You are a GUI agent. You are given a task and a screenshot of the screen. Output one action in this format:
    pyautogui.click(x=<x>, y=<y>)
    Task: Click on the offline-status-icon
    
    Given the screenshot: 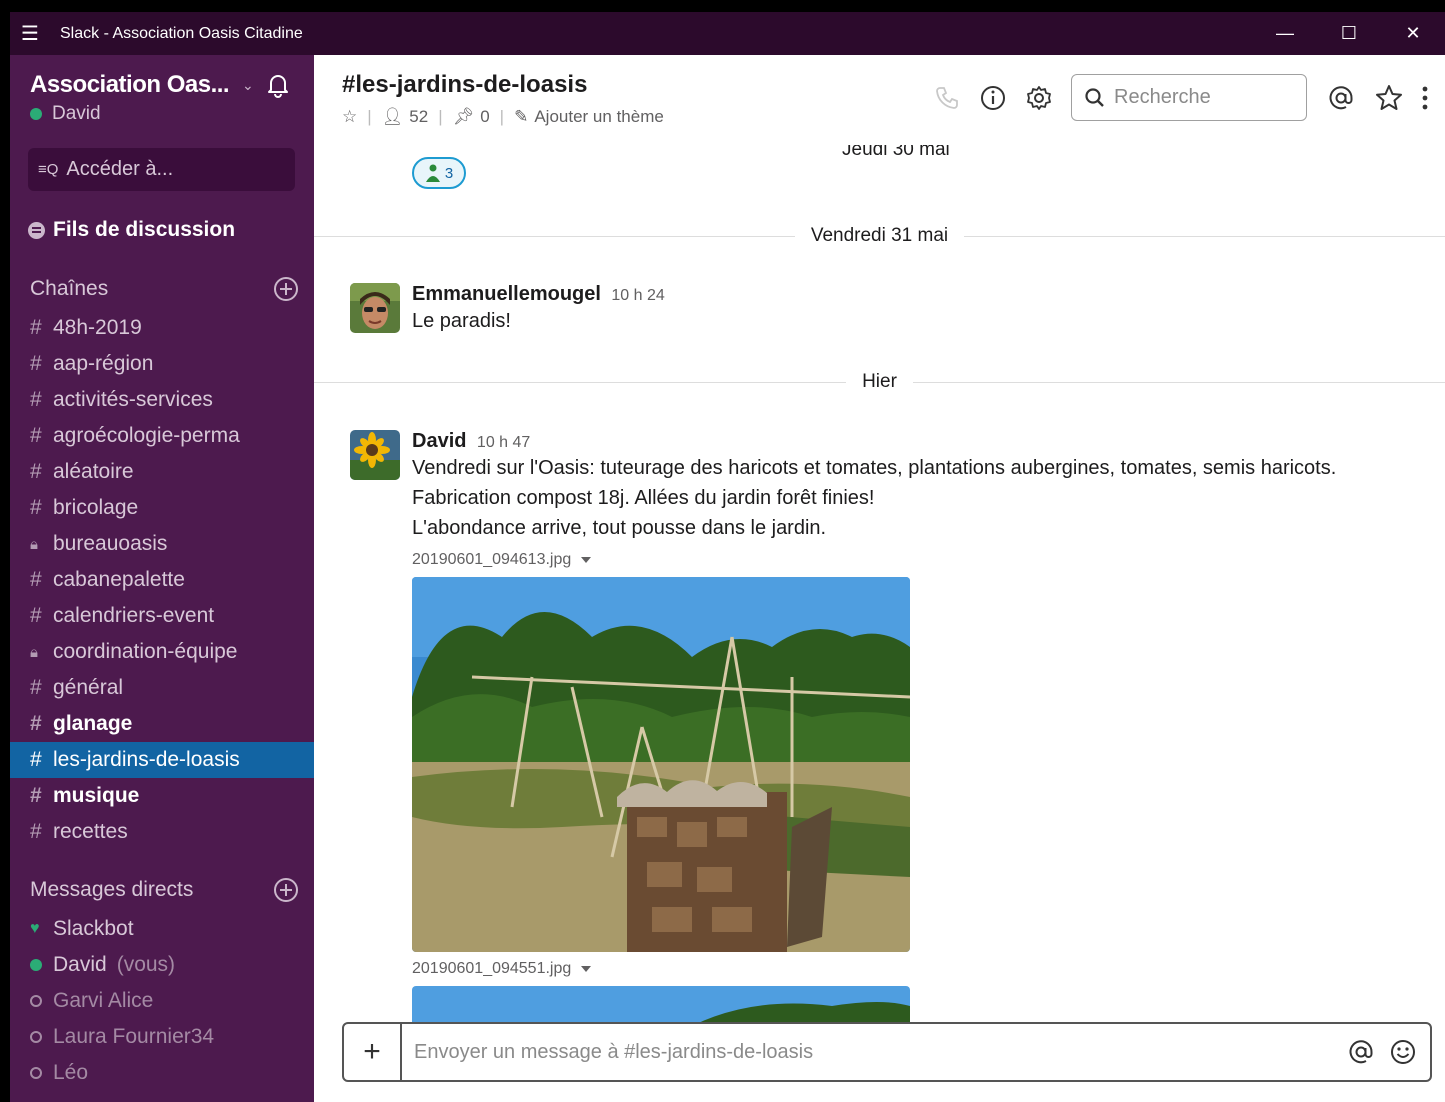 What is the action you would take?
    pyautogui.click(x=41, y=1073)
    